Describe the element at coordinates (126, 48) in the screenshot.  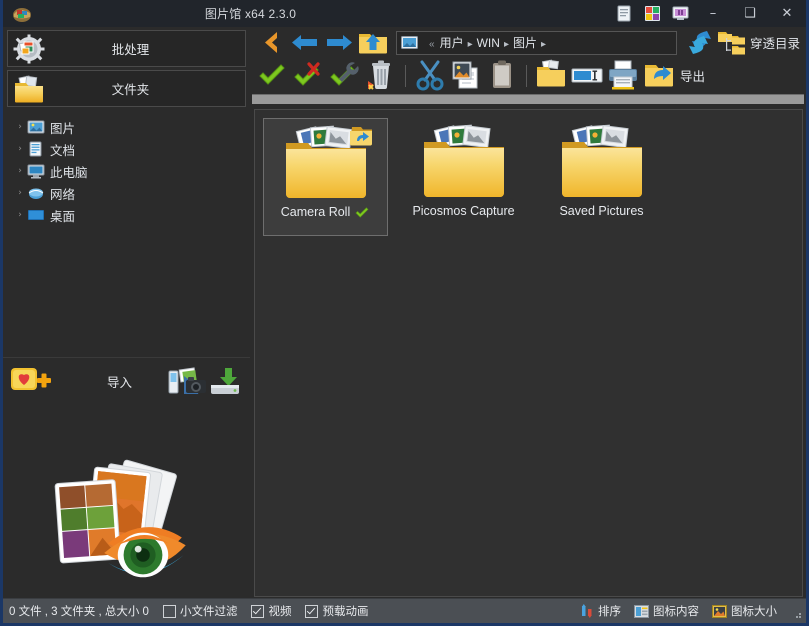
I see `sidebar-button-batch: 批处理` at that location.